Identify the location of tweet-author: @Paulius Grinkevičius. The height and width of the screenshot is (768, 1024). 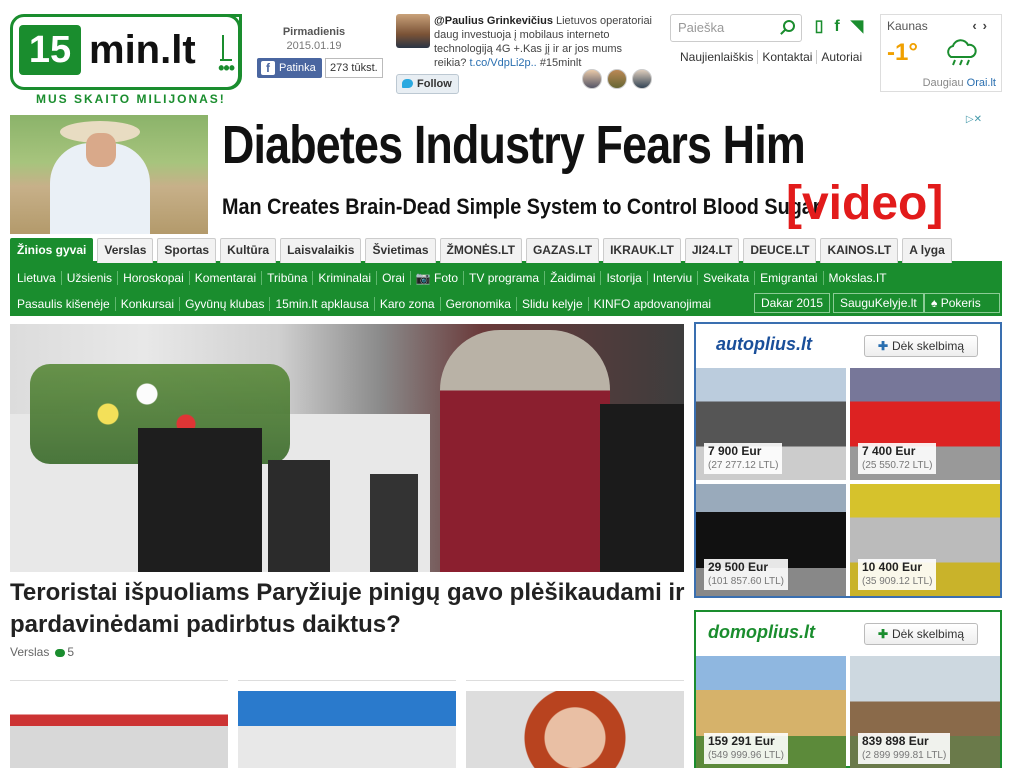
(493, 21).